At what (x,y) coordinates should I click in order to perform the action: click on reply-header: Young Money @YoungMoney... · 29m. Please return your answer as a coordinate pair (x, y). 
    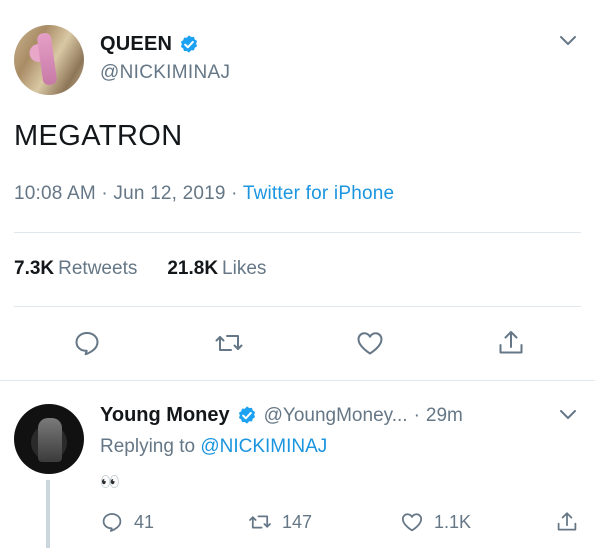
    Looking at the image, I should click on (281, 415).